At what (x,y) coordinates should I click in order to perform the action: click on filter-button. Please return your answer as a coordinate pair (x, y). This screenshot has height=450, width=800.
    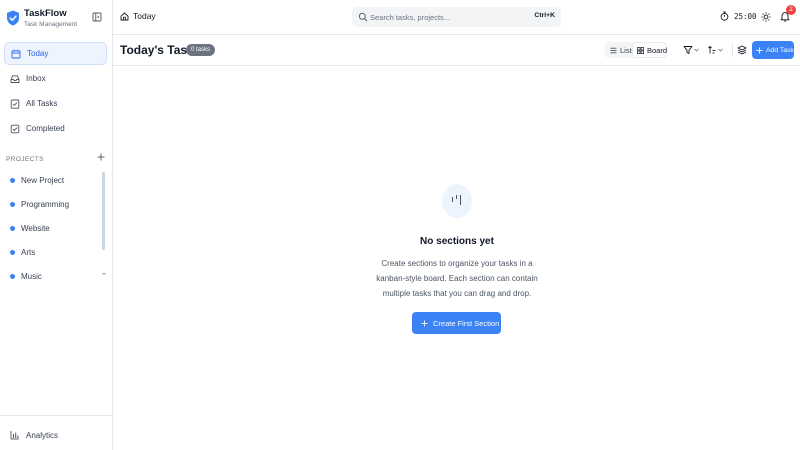
    Looking at the image, I should click on (692, 50).